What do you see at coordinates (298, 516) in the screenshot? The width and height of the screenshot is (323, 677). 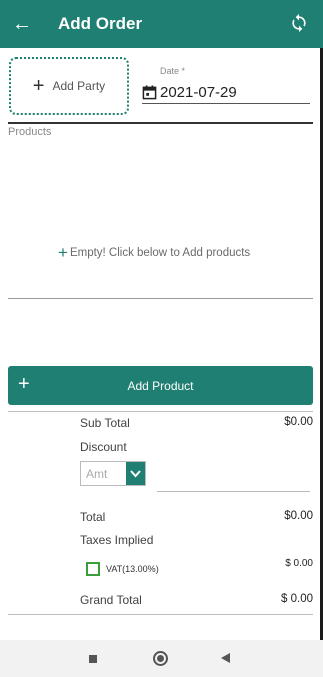 I see `total-value: $0.00` at bounding box center [298, 516].